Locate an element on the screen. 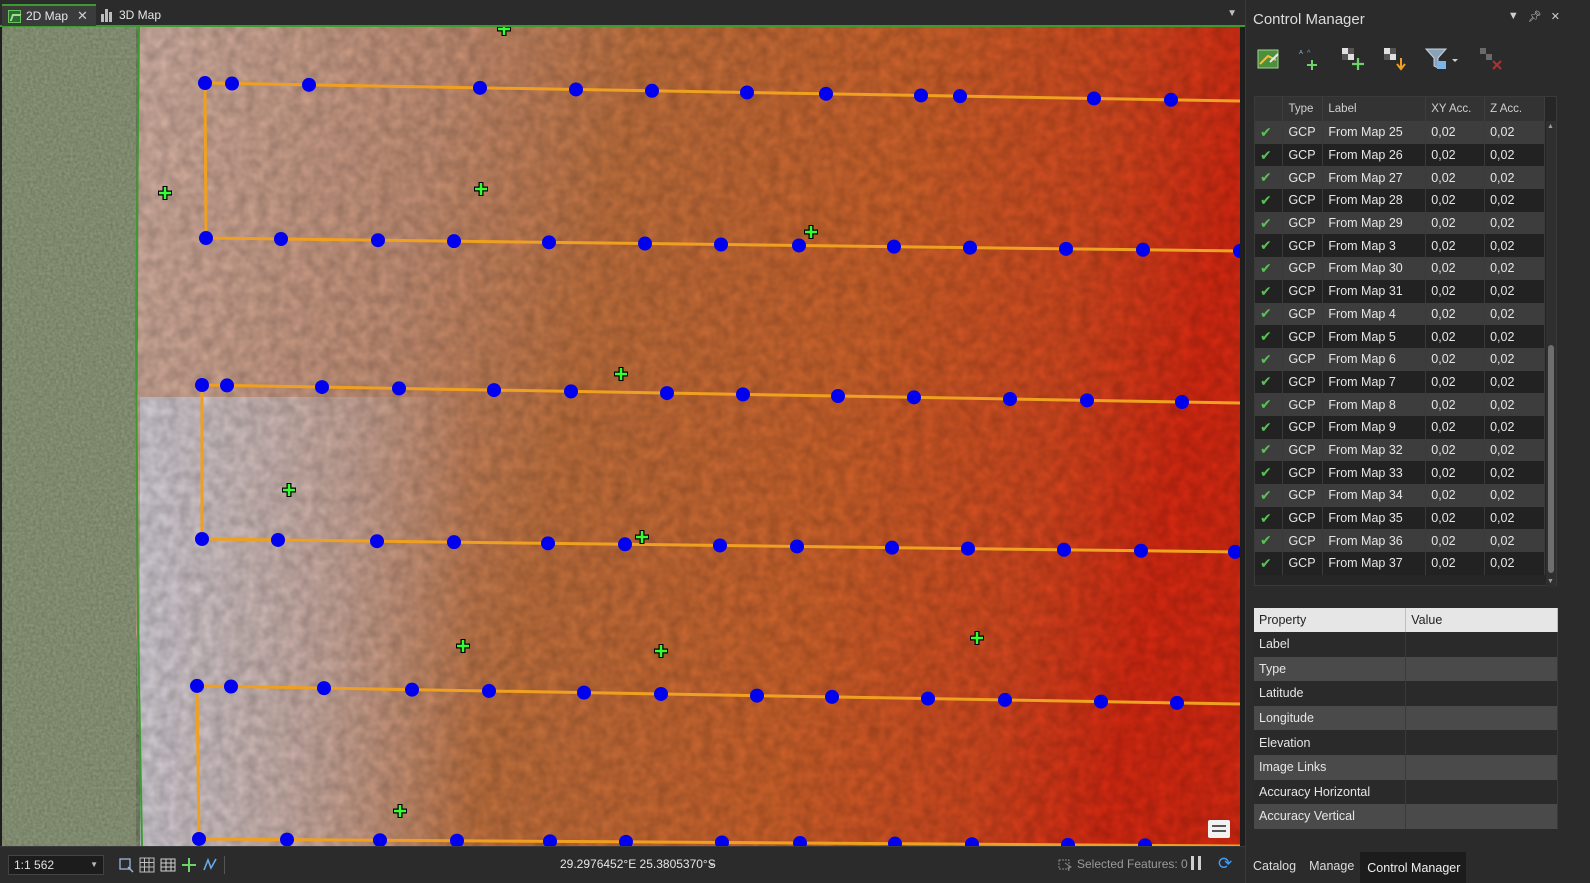  table-row: ✔ GCP From Map 26 0,02 0,02 is located at coordinates (1400, 155).